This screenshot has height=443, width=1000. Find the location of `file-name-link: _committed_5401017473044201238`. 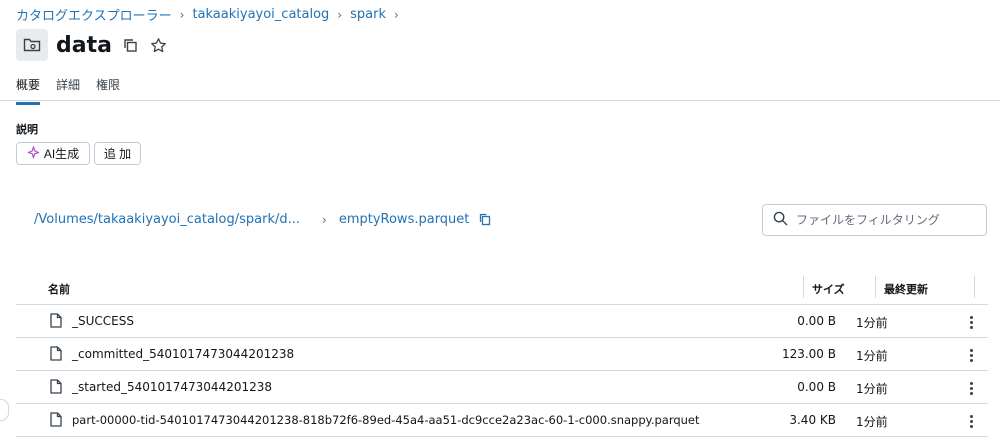

file-name-link: _committed_5401017473044201238 is located at coordinates (183, 354).